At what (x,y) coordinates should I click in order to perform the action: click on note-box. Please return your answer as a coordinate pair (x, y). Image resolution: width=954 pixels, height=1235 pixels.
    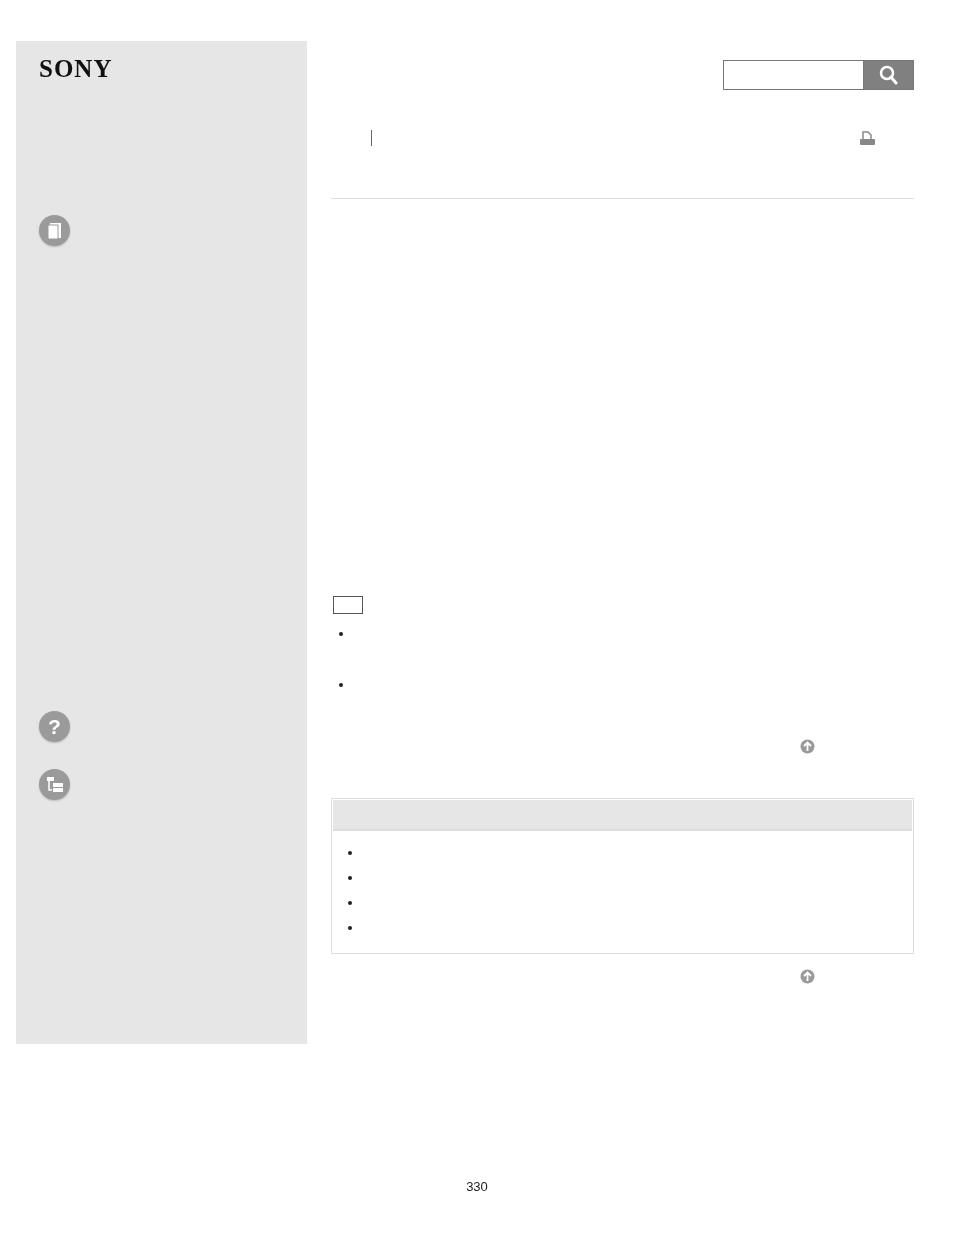
    Looking at the image, I should click on (348, 605).